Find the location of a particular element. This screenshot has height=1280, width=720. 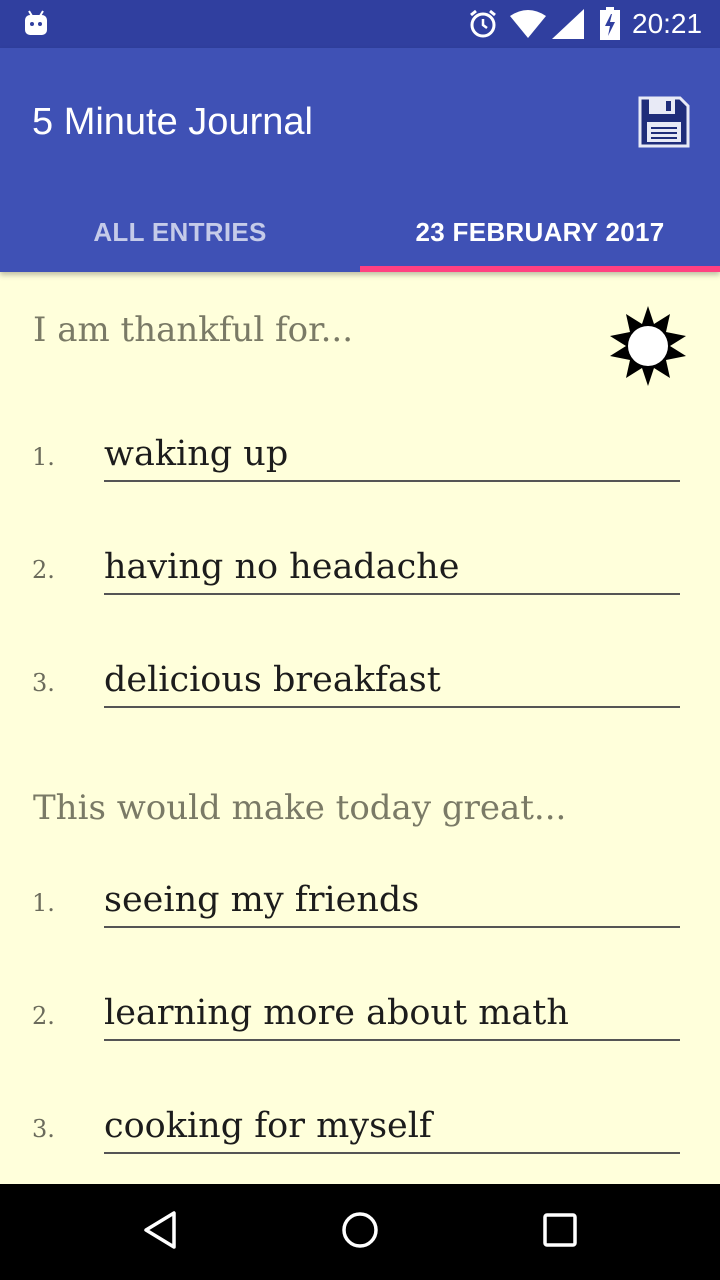

great-item-number: 2. is located at coordinates (43, 1016).